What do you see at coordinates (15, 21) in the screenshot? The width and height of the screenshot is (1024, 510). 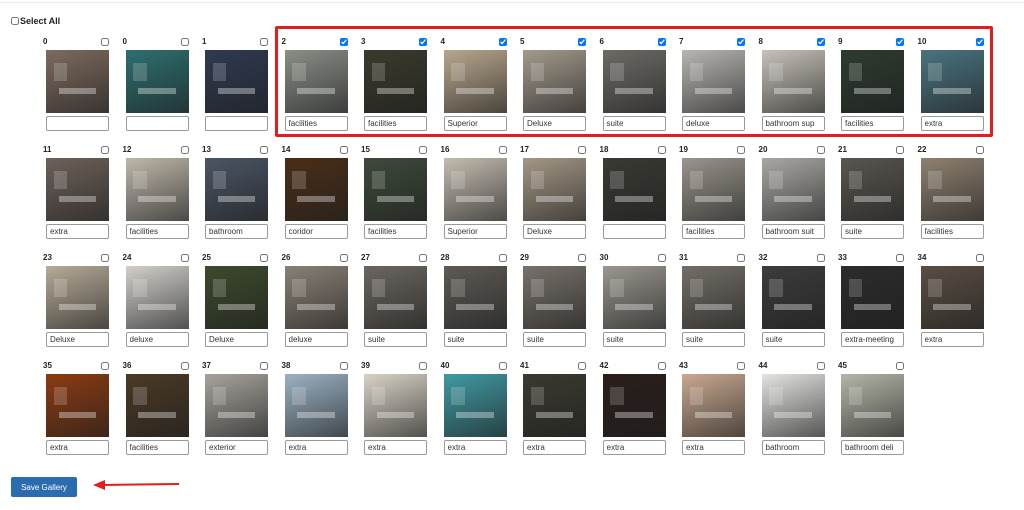 I see `select-all-checkbox` at bounding box center [15, 21].